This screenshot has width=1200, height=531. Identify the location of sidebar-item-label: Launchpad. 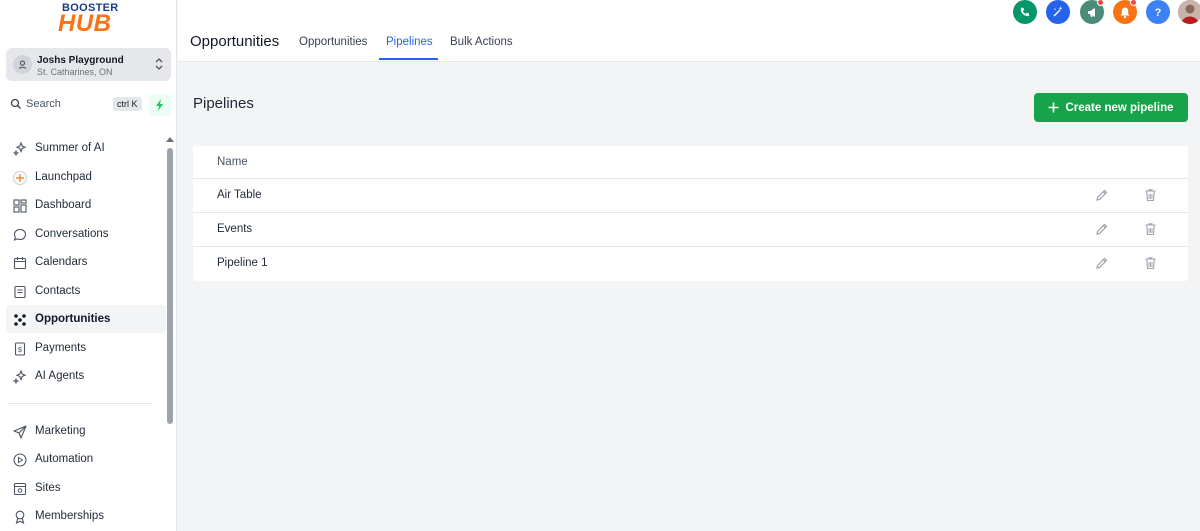
(63, 176).